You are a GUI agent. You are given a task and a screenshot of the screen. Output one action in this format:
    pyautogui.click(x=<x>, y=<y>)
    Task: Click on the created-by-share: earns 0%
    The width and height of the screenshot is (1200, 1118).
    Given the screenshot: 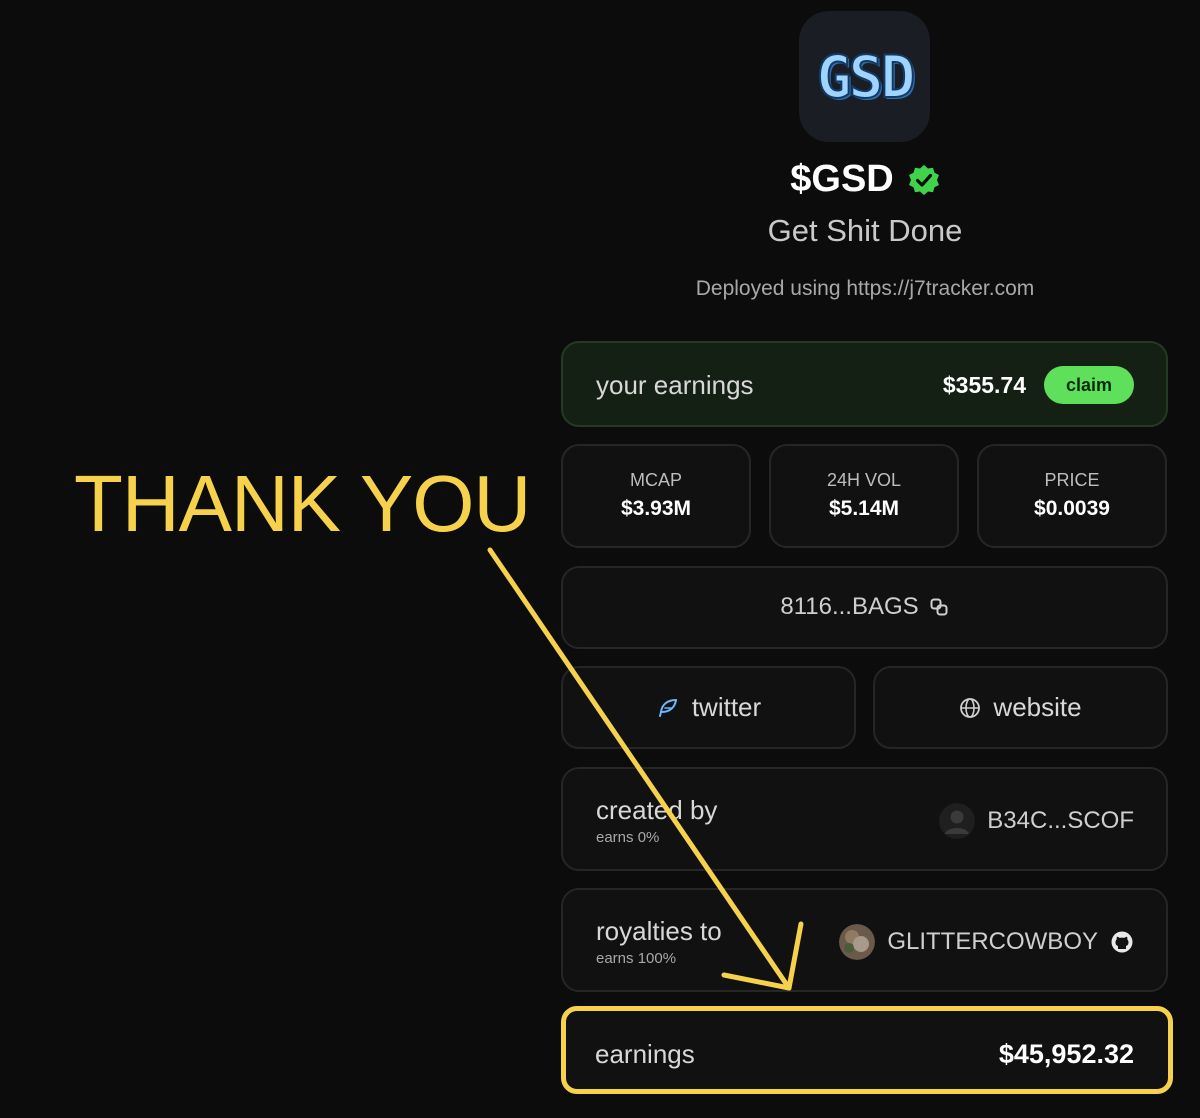 What is the action you would take?
    pyautogui.click(x=628, y=837)
    